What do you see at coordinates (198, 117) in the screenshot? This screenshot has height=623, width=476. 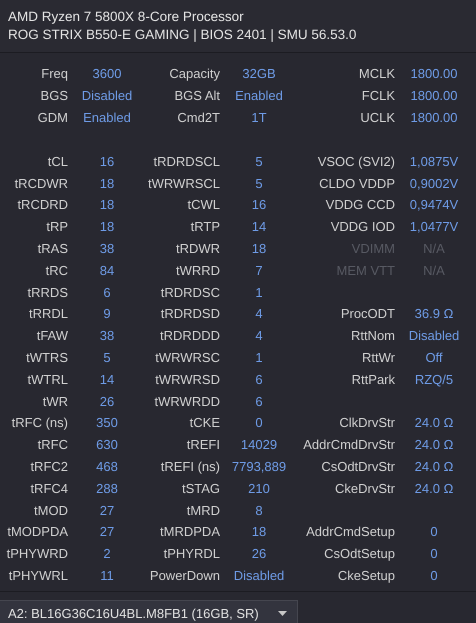 I see `timing-label: Cmd2T` at bounding box center [198, 117].